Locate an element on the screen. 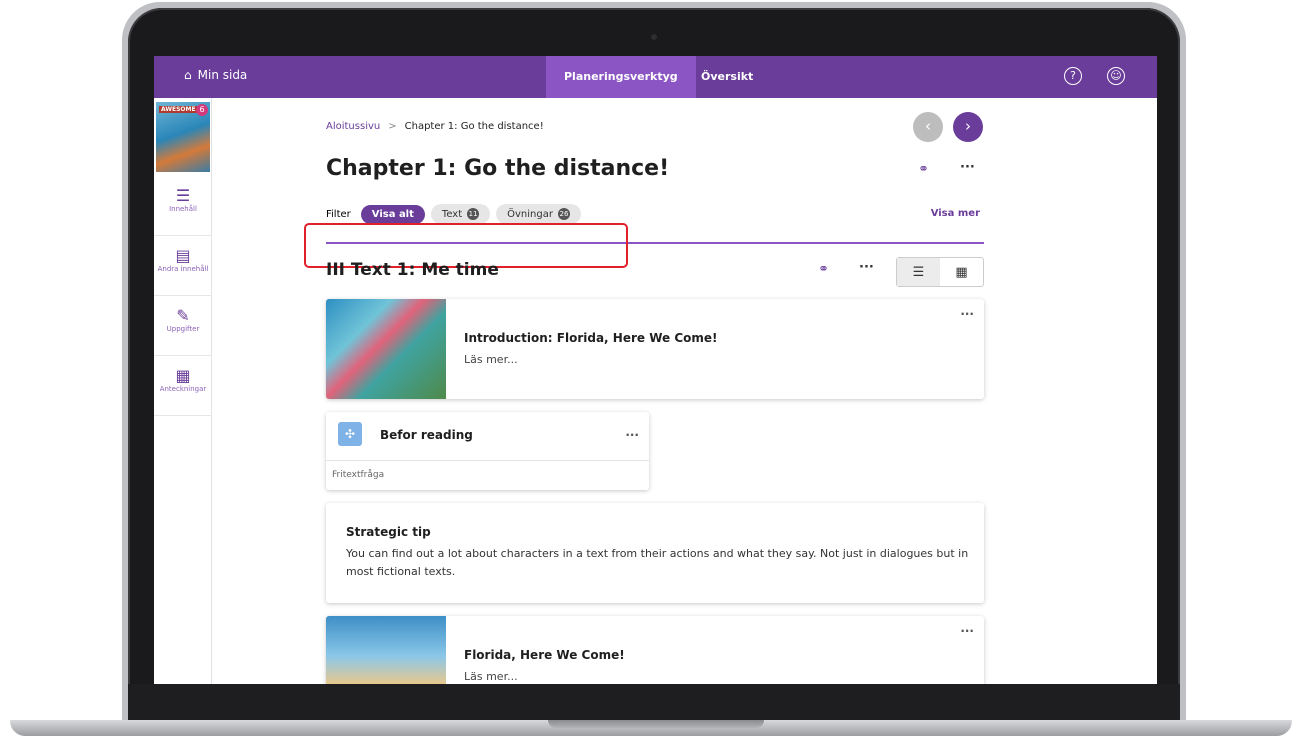  section-more-icon: ··· is located at coordinates (866, 267).